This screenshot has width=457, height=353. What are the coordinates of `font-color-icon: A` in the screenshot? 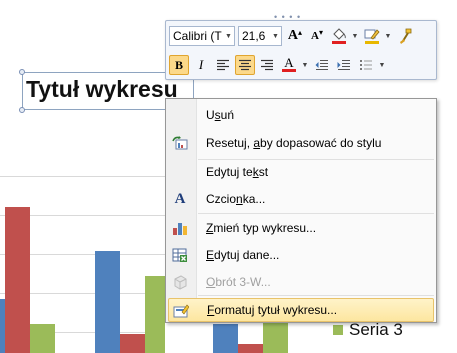 It's located at (289, 62).